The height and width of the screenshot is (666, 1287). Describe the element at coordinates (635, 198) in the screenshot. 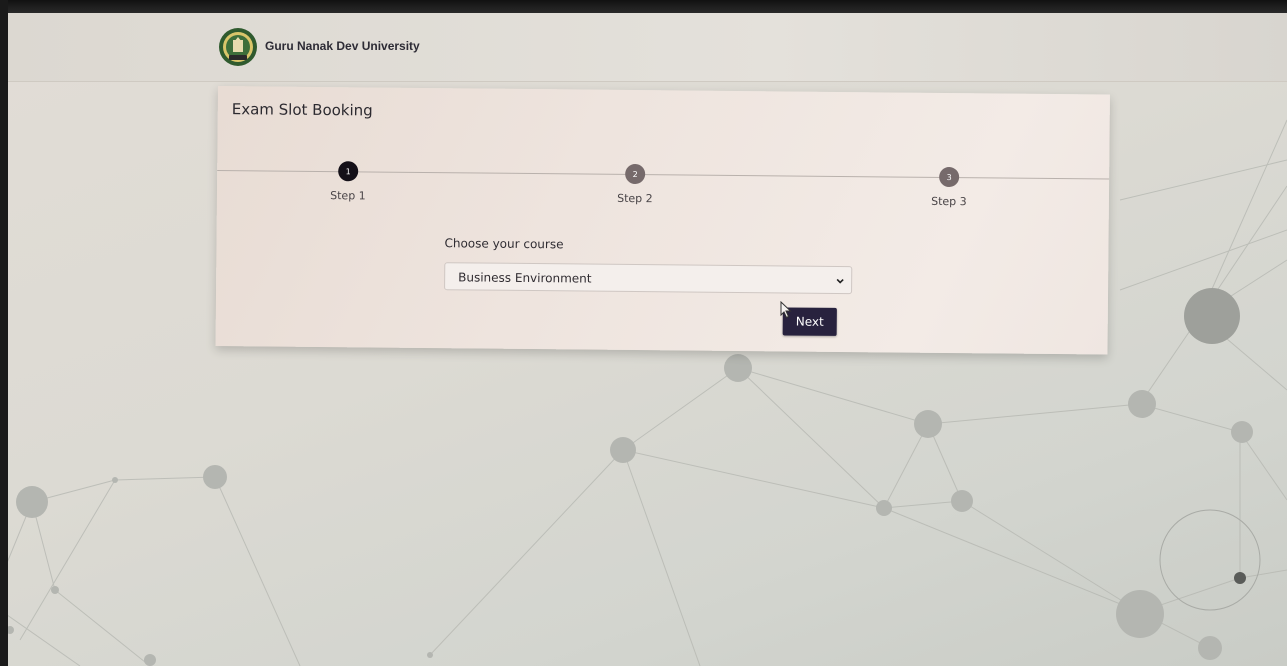

I see `step-2-label: Step 2` at that location.